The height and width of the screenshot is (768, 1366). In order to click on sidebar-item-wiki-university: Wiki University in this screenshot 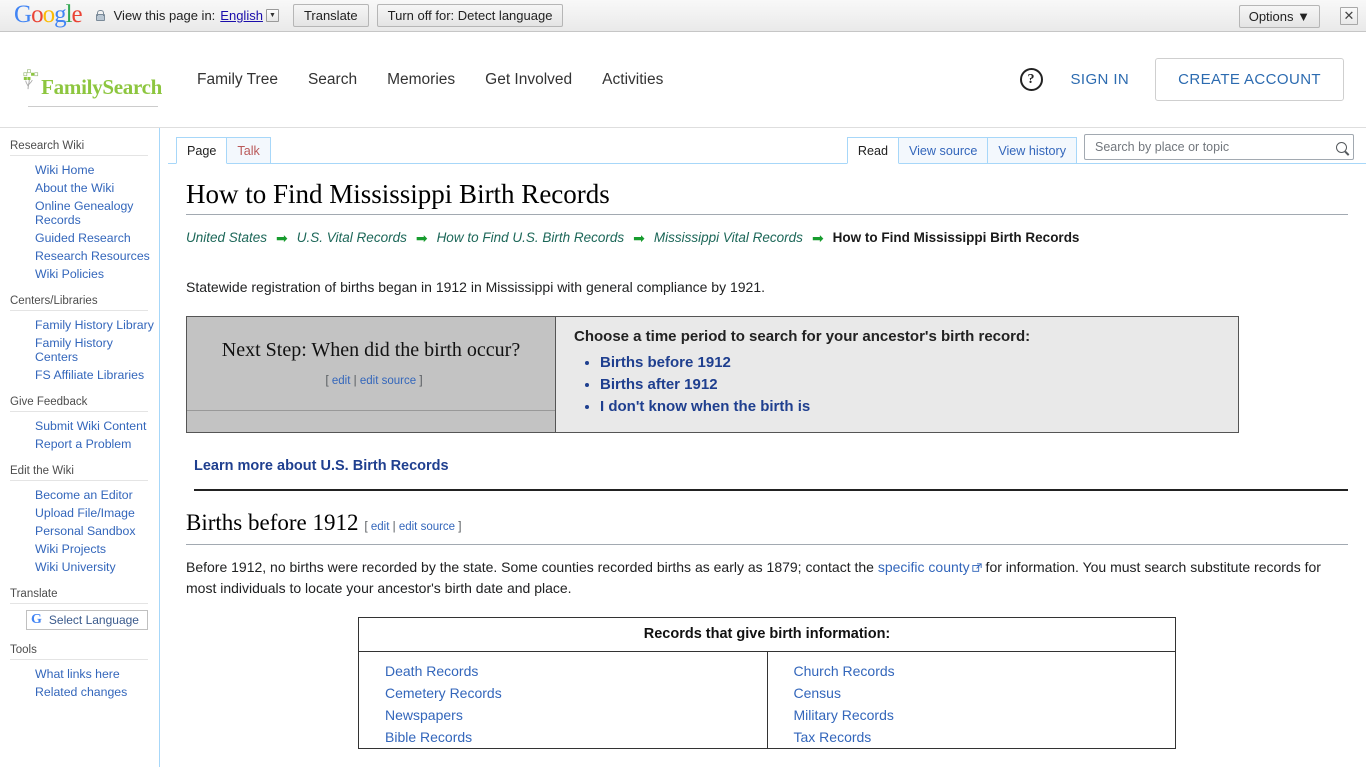, I will do `click(84, 567)`.